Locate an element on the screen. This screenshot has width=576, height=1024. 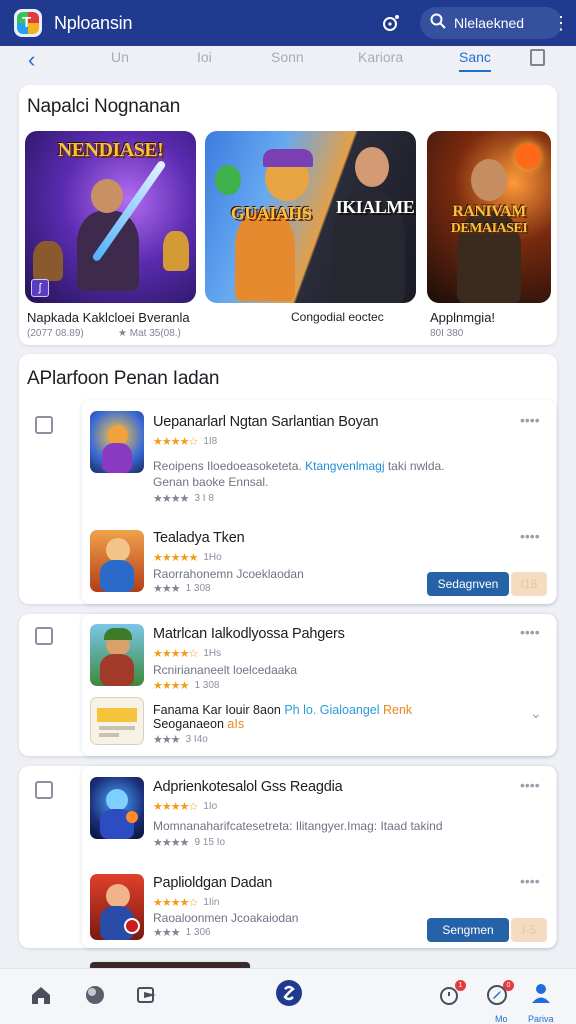
tab-sanc: Sanc is located at coordinates (475, 59).